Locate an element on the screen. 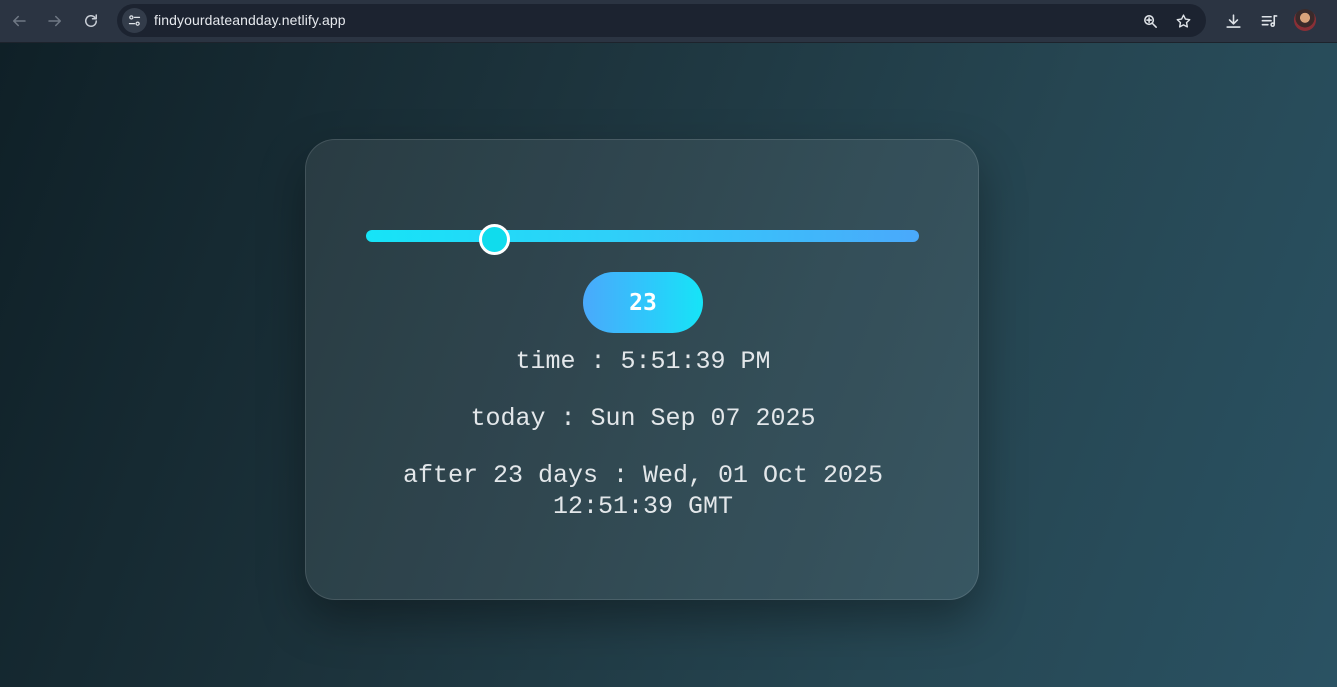 Image resolution: width=1337 pixels, height=687 pixels. reload-icon is located at coordinates (91, 21).